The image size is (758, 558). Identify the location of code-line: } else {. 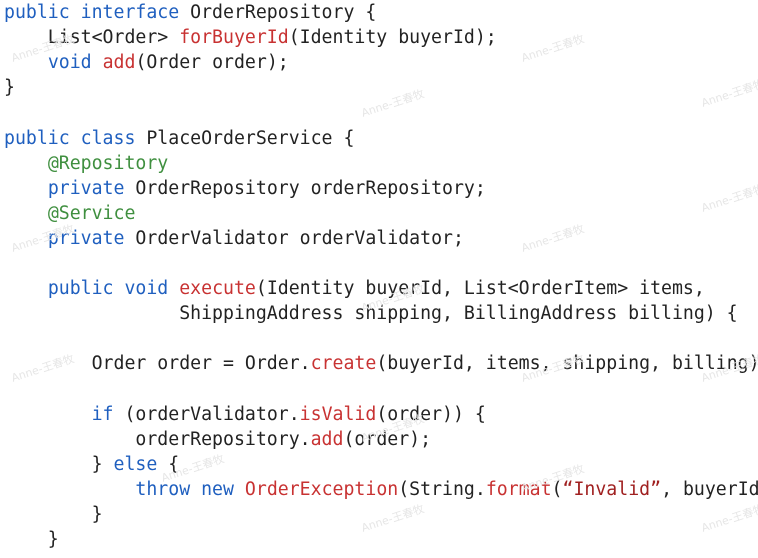
(92, 464).